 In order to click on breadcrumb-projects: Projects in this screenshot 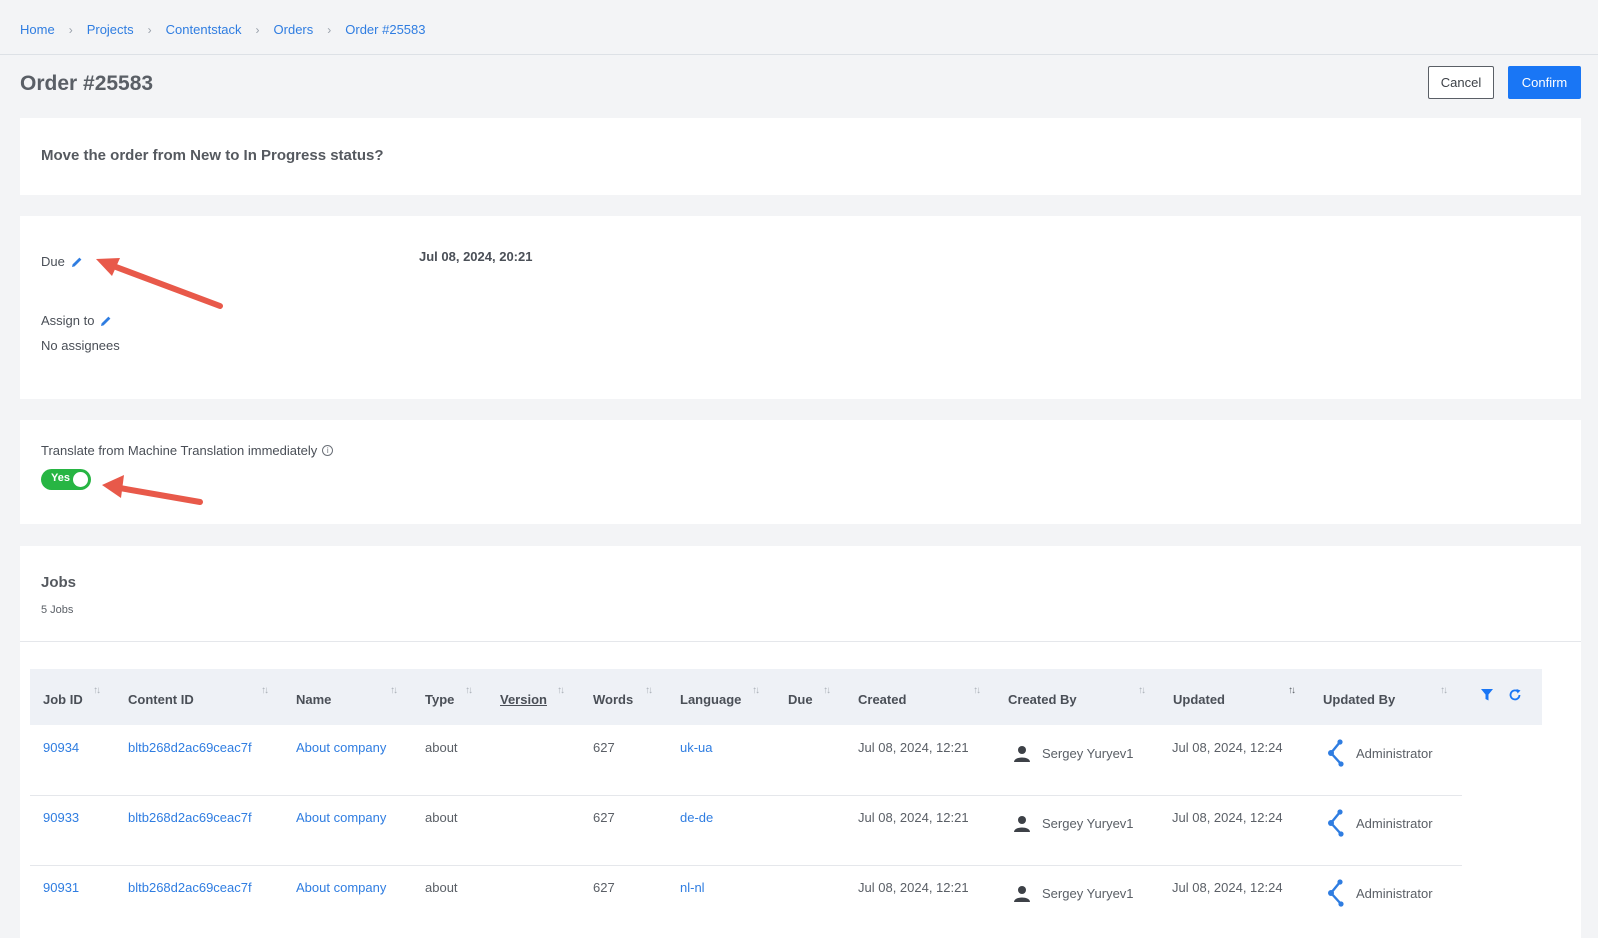, I will do `click(110, 29)`.